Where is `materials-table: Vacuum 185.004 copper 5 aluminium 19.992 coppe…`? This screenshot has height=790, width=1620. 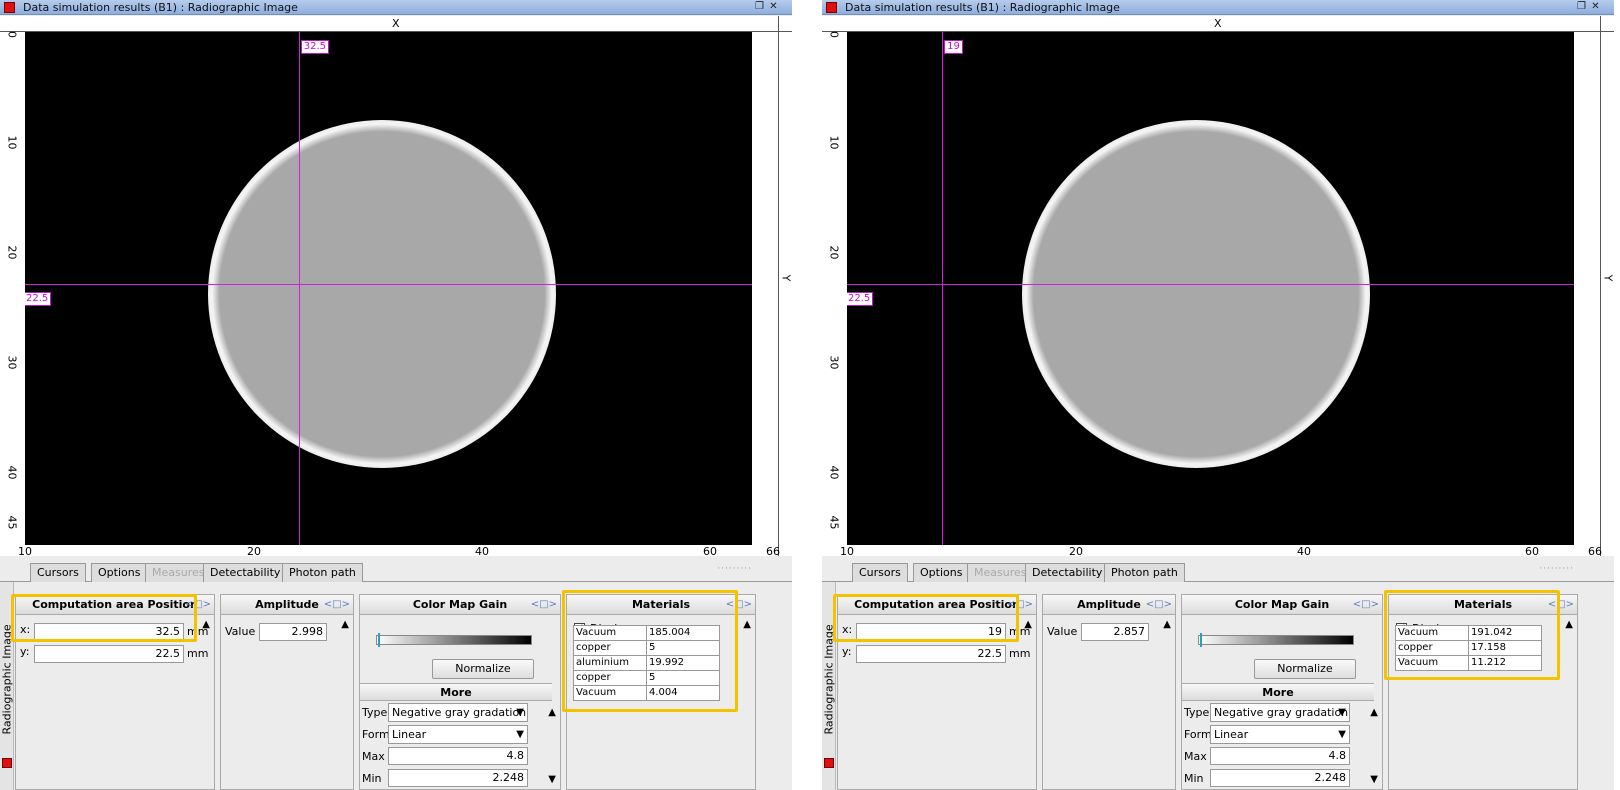
materials-table: Vacuum 185.004 copper 5 aluminium 19.992 coppe… is located at coordinates (646, 663).